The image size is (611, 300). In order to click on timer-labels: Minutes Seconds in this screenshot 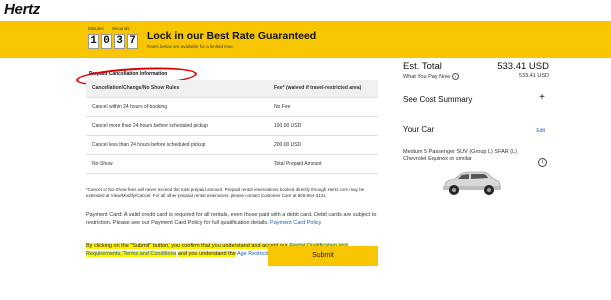, I will do `click(117, 28)`.